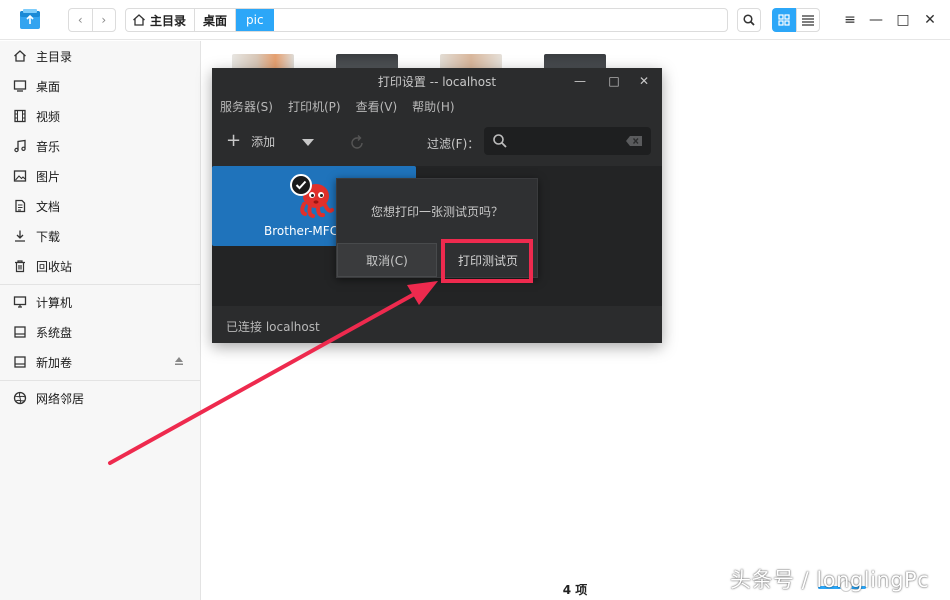 The width and height of the screenshot is (950, 600). I want to click on sidebar-item-new-volume: 新加卷, so click(100, 362).